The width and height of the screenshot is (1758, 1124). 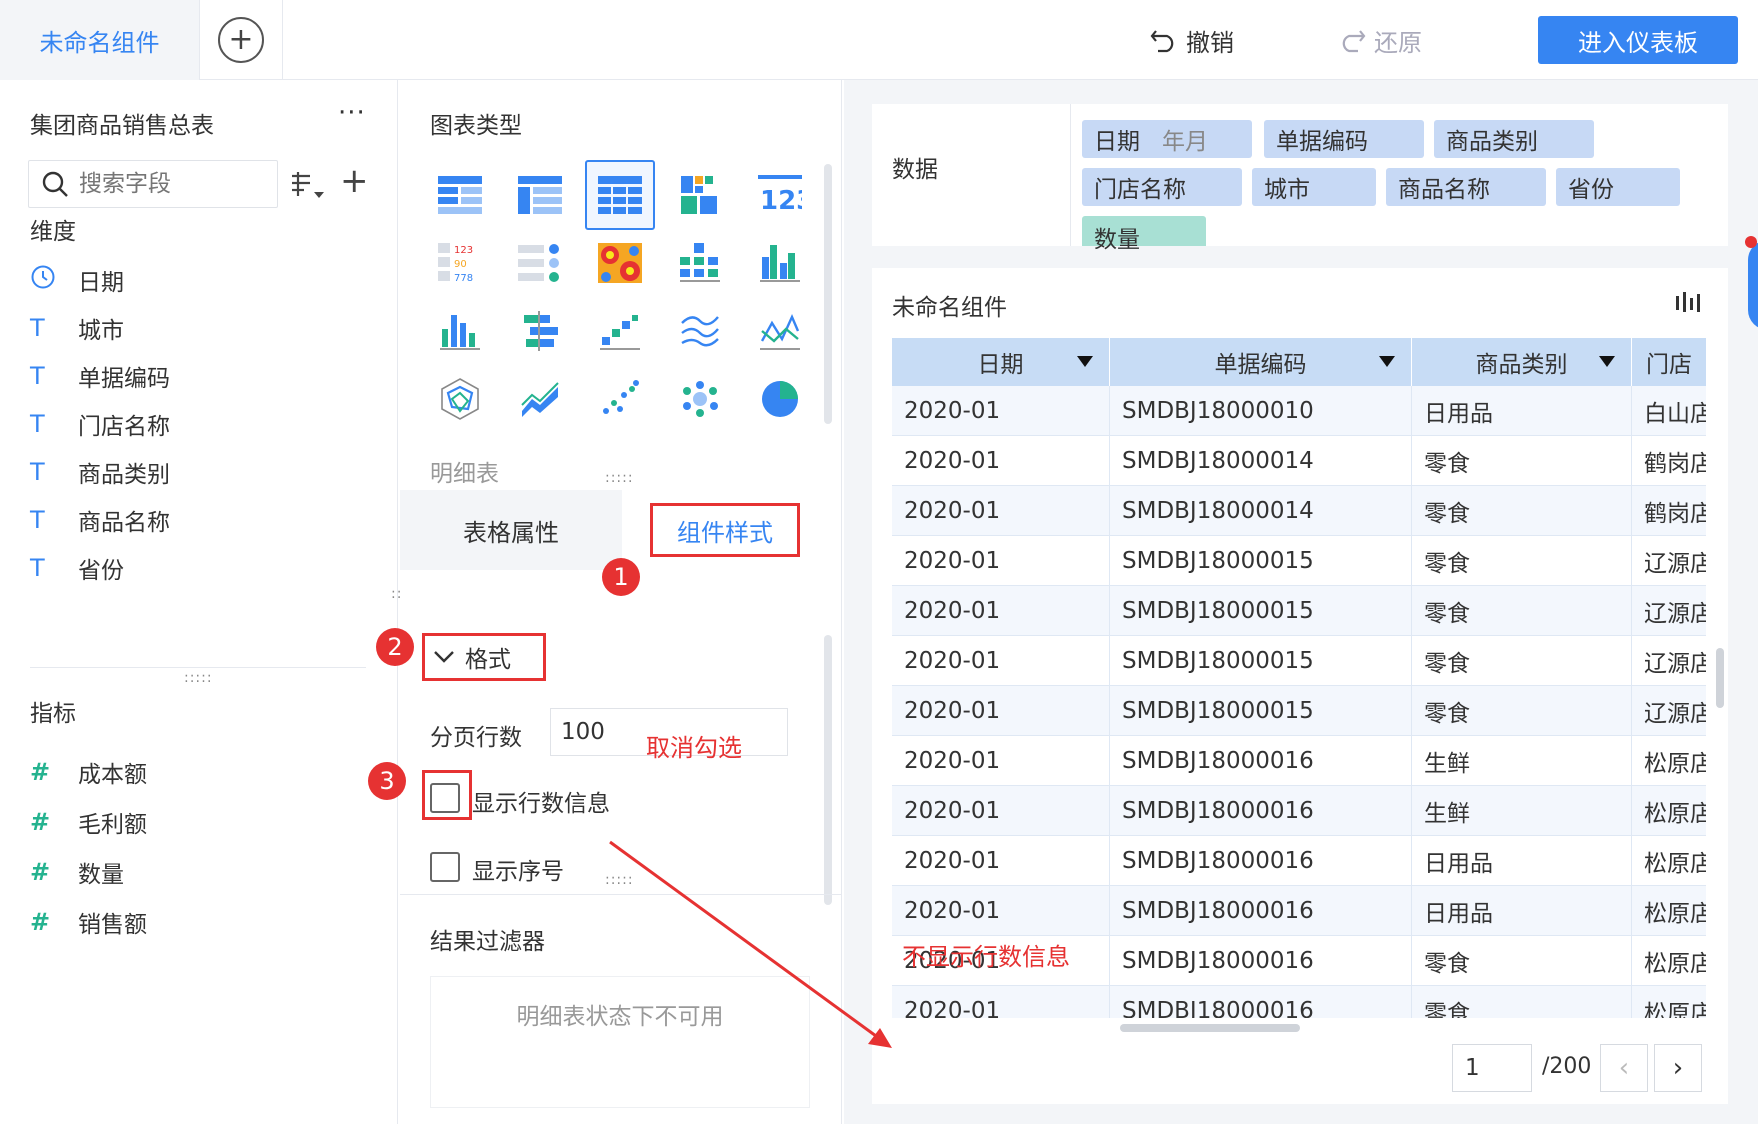 What do you see at coordinates (241, 40) in the screenshot?
I see `add-tab-button: +` at bounding box center [241, 40].